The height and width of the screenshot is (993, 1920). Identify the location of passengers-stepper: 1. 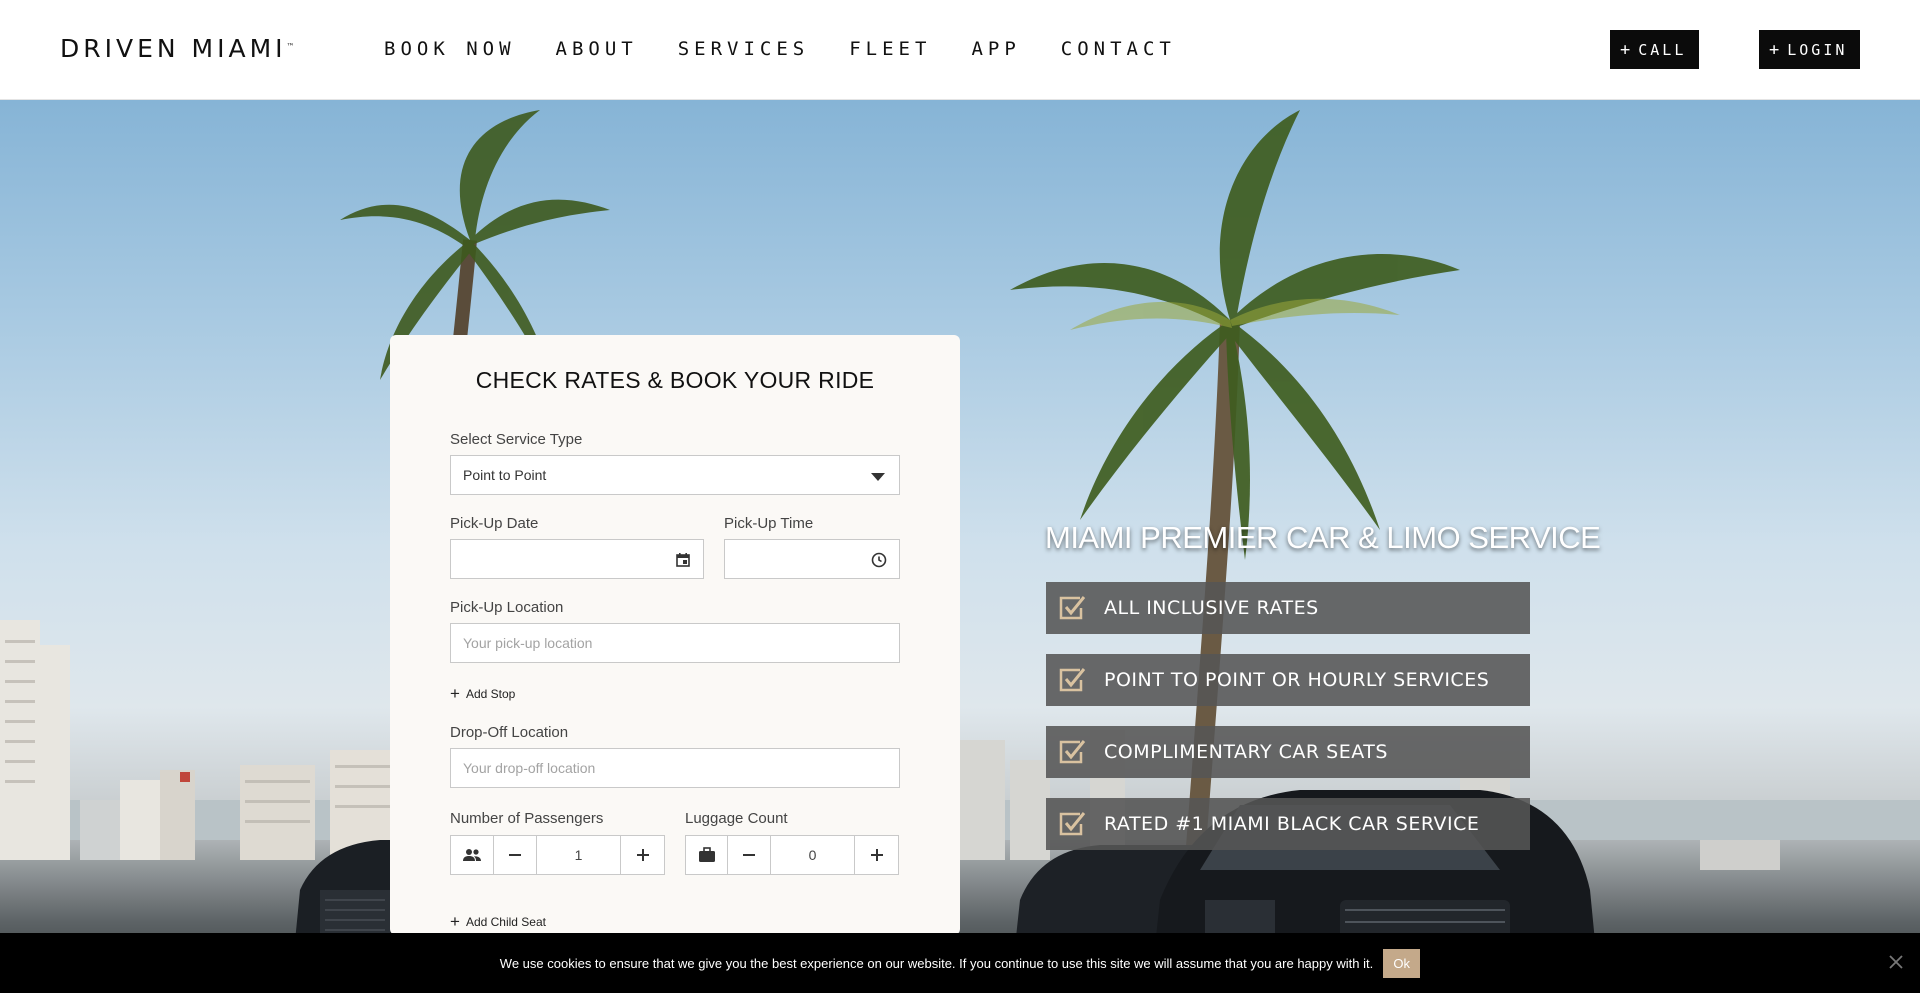
(557, 855).